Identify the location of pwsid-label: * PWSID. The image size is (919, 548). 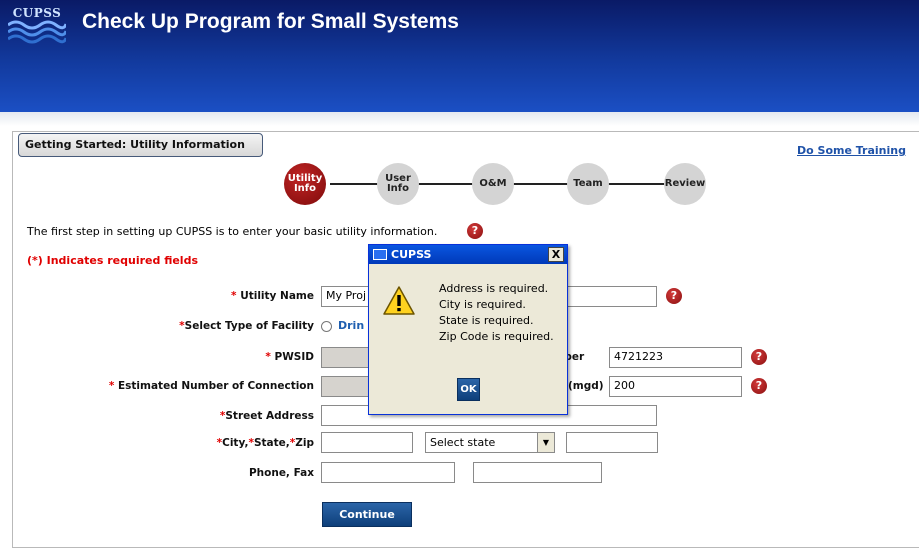
(289, 357).